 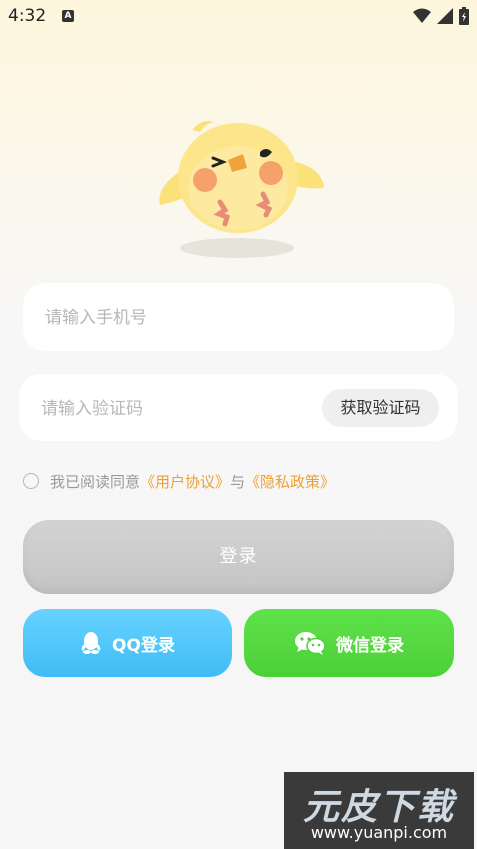 What do you see at coordinates (238, 481) in the screenshot?
I see `agreement-connector: 与` at bounding box center [238, 481].